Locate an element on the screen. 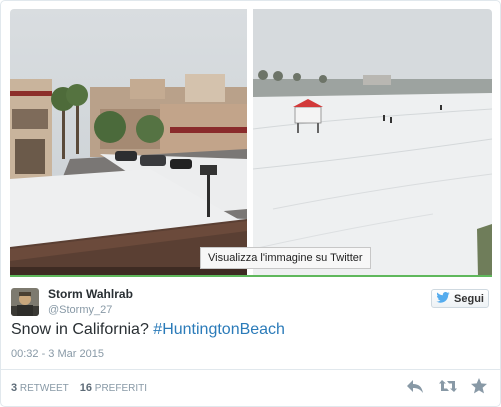 This screenshot has height=407, width=501. avatar-image is located at coordinates (25, 302).